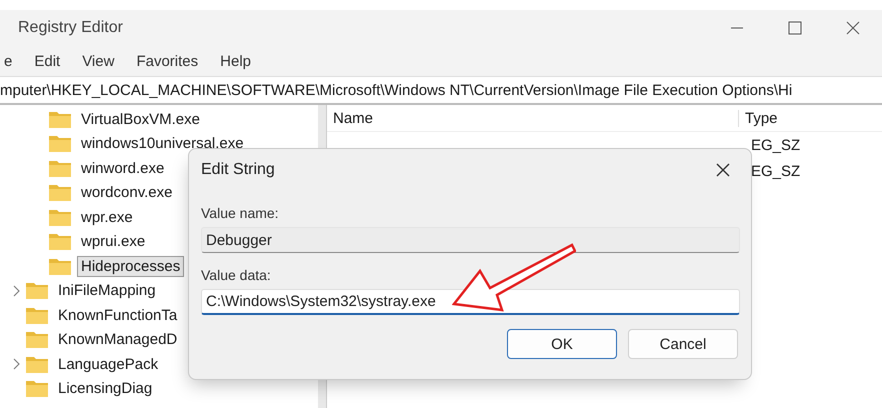  Describe the element at coordinates (8, 61) in the screenshot. I see `menu-item: e` at that location.